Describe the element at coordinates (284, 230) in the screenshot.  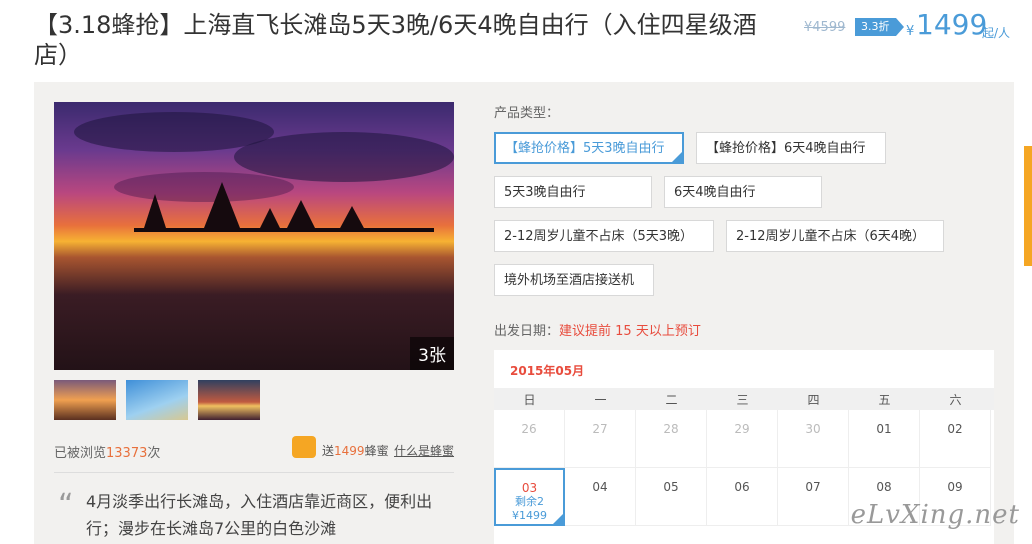
I see `horizon-line` at that location.